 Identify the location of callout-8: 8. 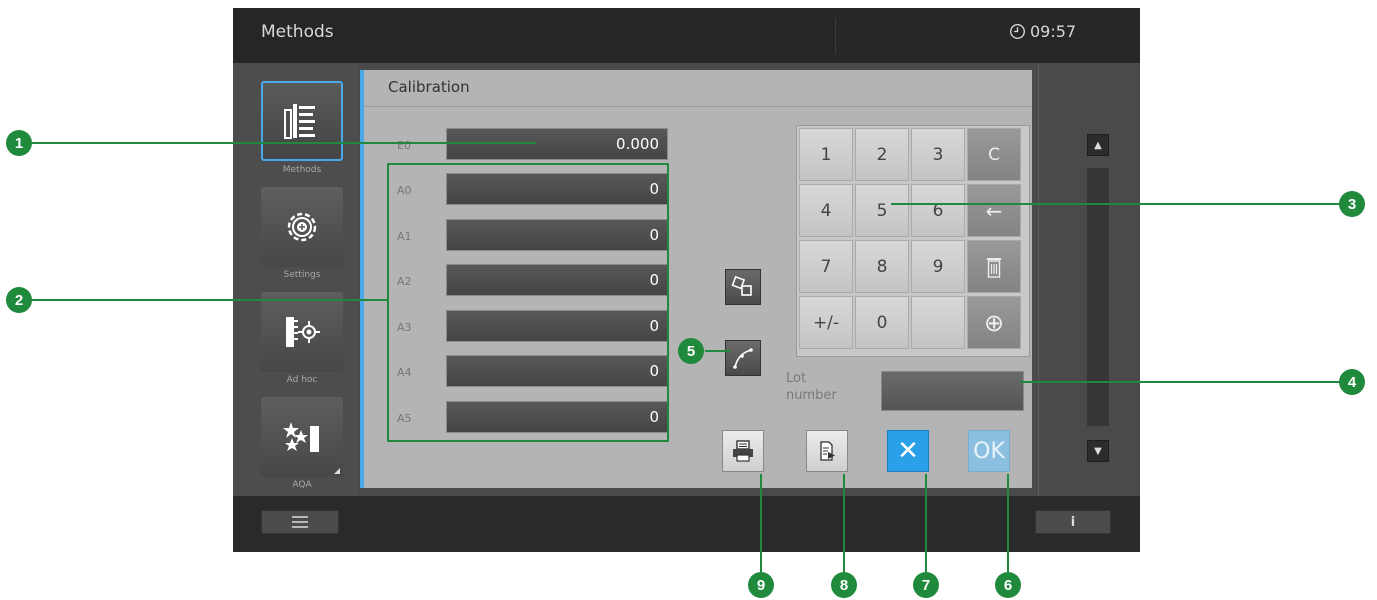
(844, 585).